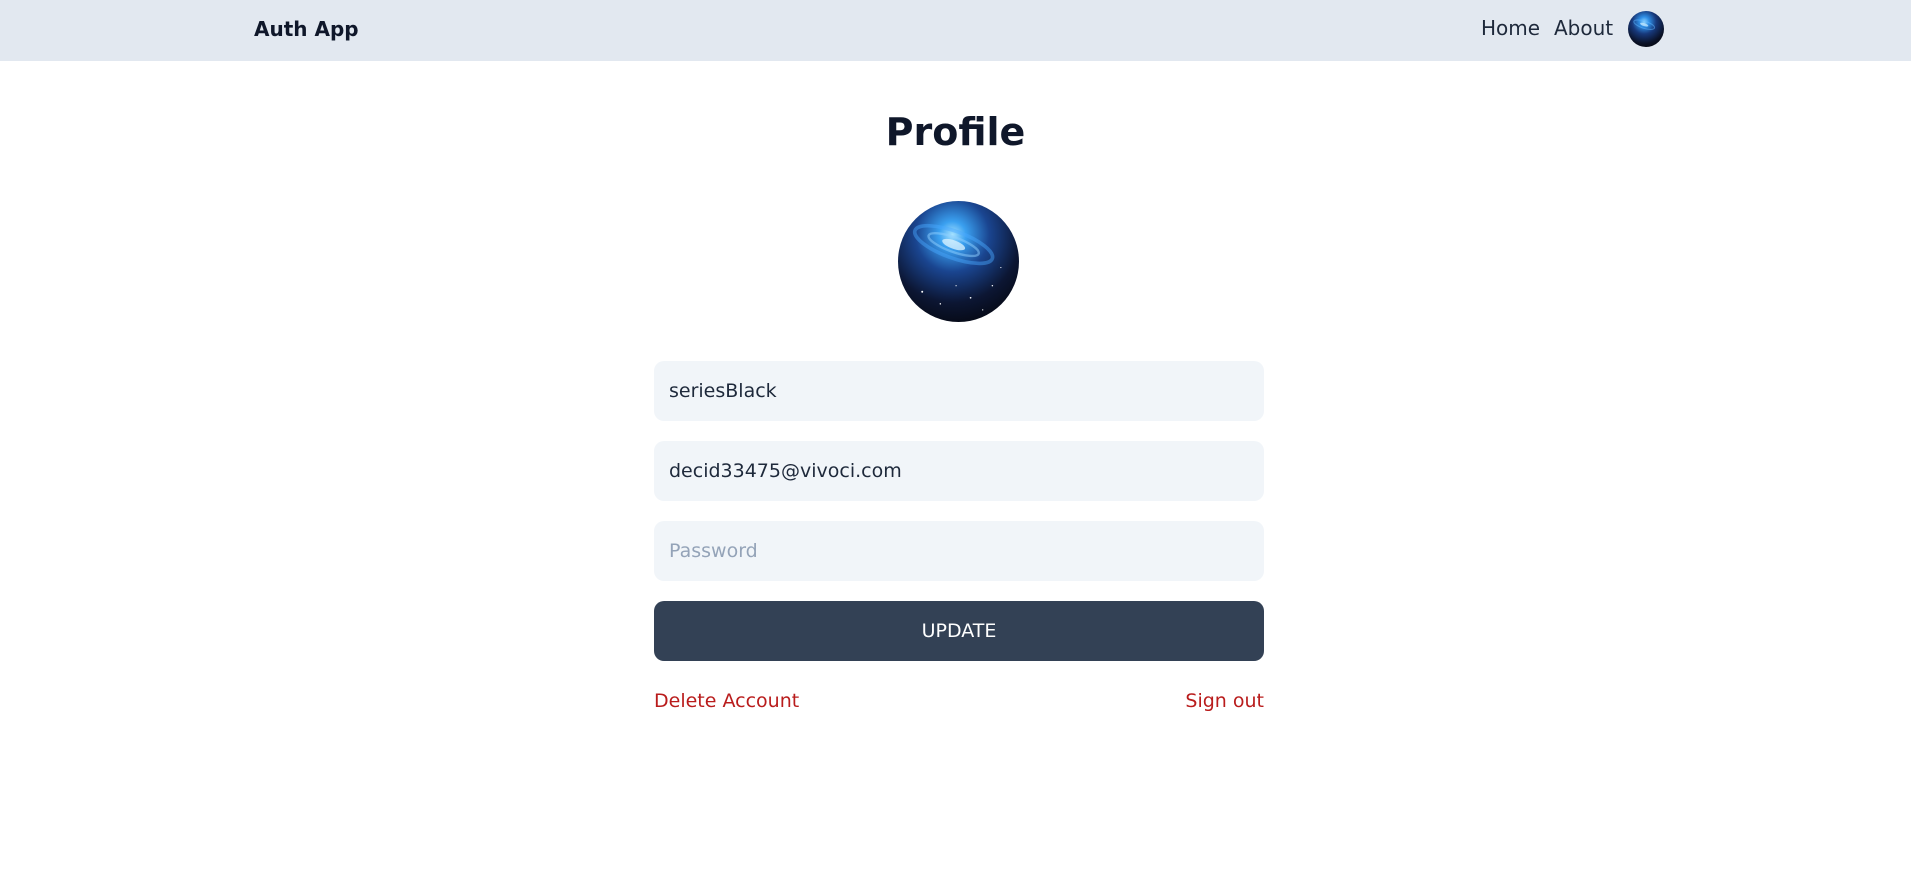 The width and height of the screenshot is (1911, 887). I want to click on update-button: UPDATE, so click(959, 631).